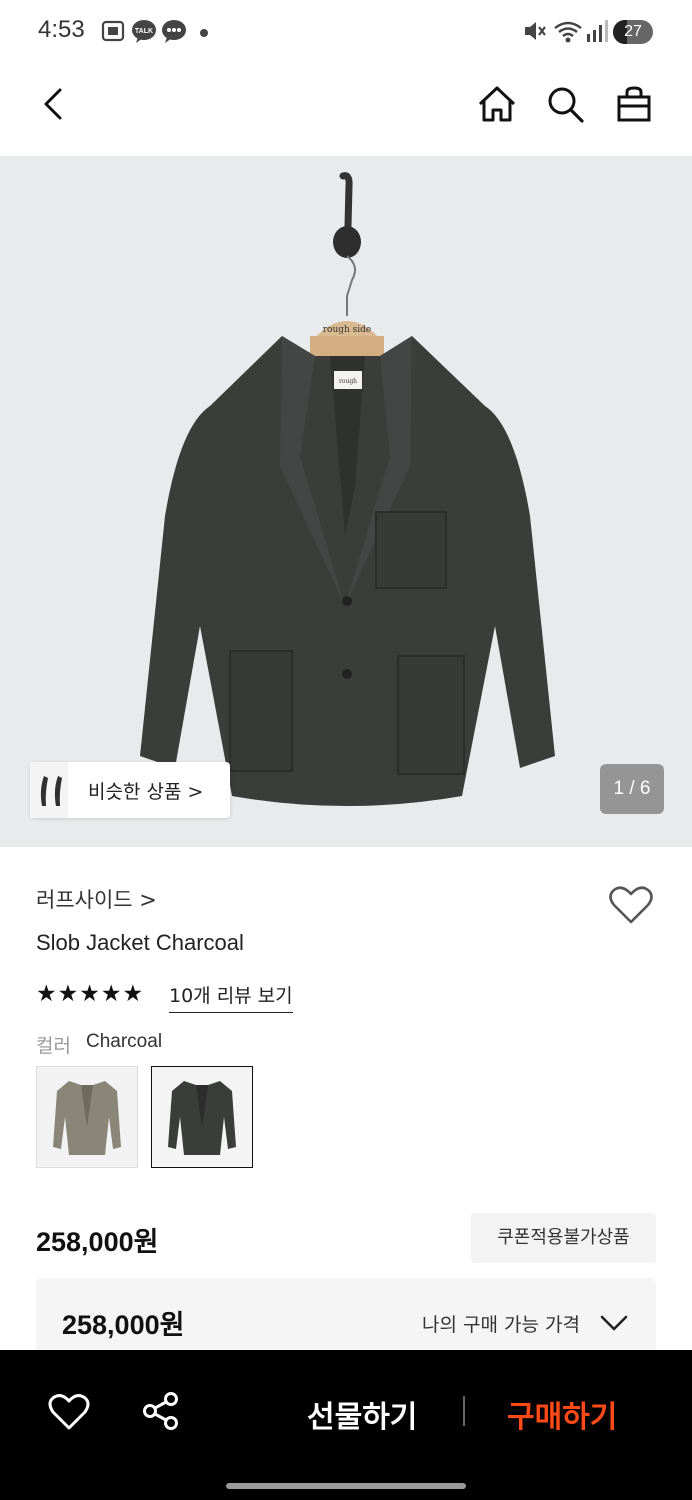  I want to click on coupon-ineligible-badge: 쿠폰적용불가상품, so click(563, 1238).